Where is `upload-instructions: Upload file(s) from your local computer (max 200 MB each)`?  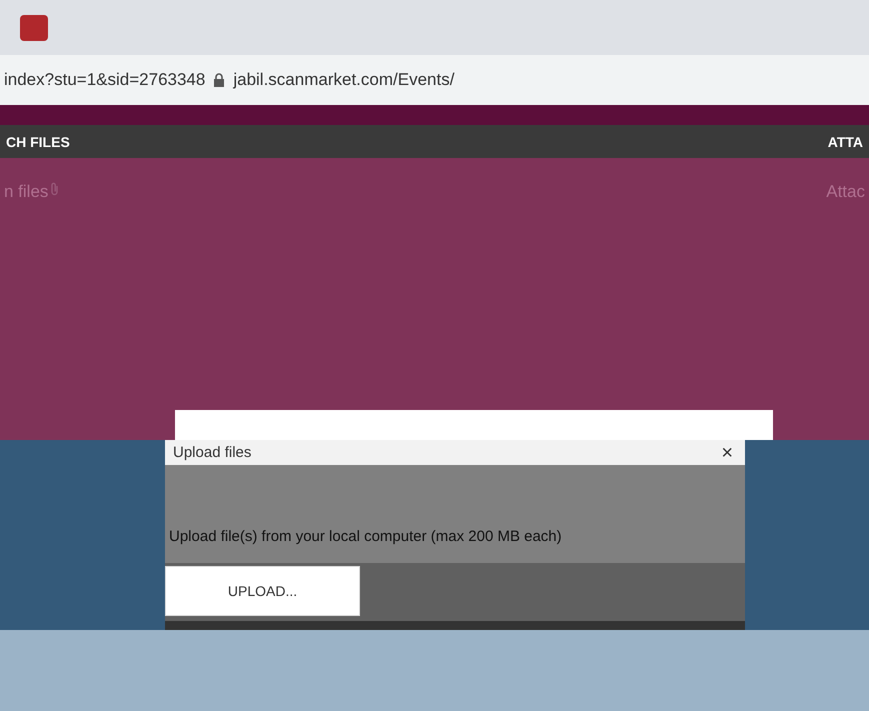
upload-instructions: Upload file(s) from your local computer (max 200 MB each) is located at coordinates (365, 536).